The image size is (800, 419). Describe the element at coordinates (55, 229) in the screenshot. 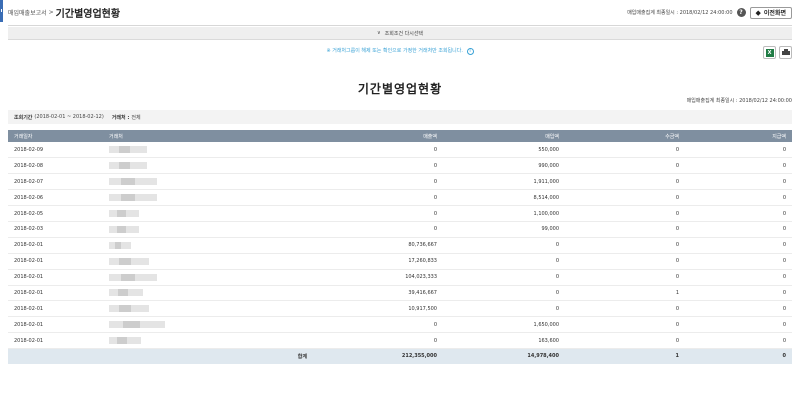

I see `cell-date: 2018-02-03` at that location.